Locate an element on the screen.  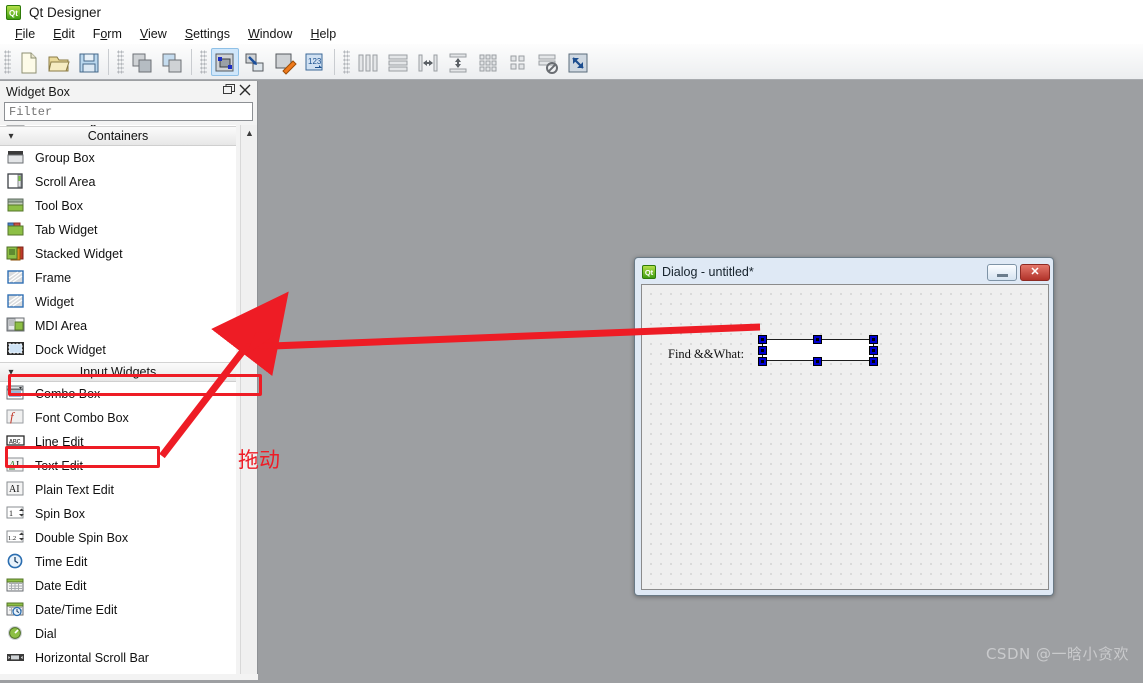
menu-form: Form is located at coordinates (107, 34).